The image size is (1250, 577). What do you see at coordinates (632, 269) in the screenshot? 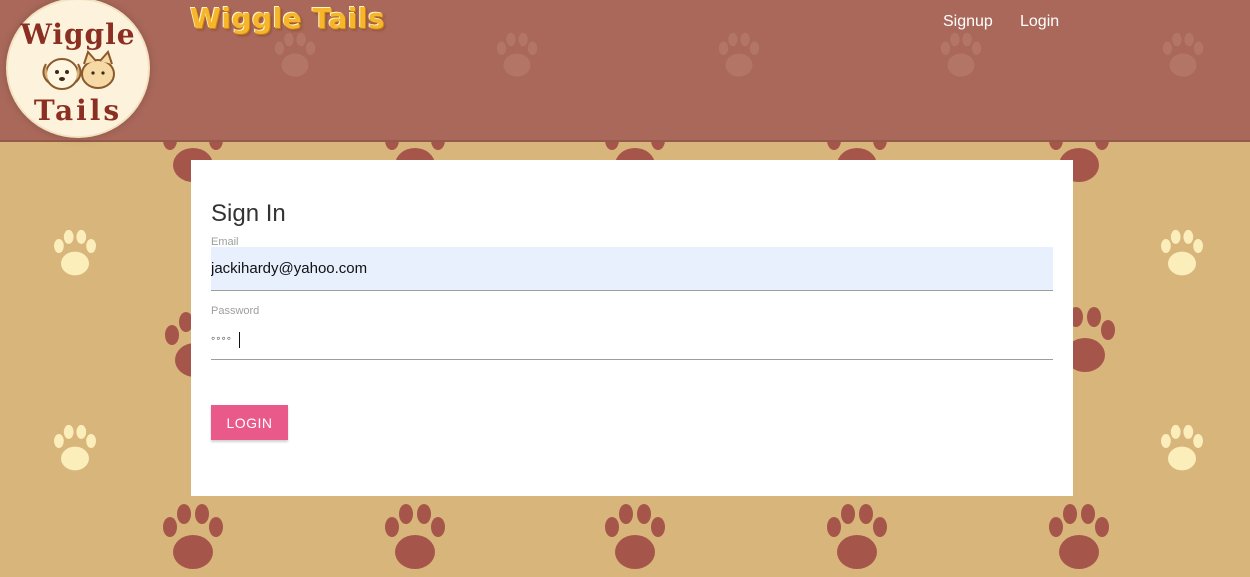
I see `email-field` at bounding box center [632, 269].